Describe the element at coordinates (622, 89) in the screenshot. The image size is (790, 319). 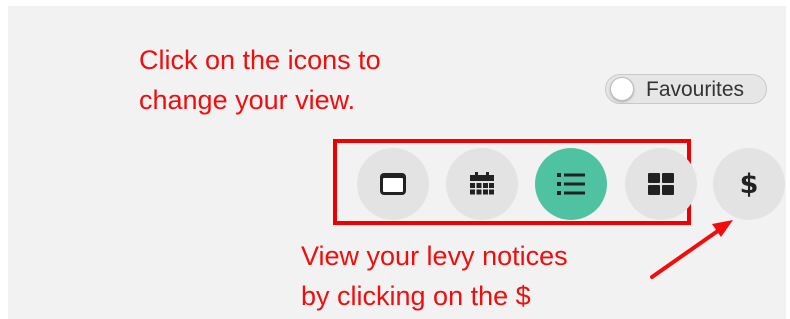
I see `toggle-knob` at that location.